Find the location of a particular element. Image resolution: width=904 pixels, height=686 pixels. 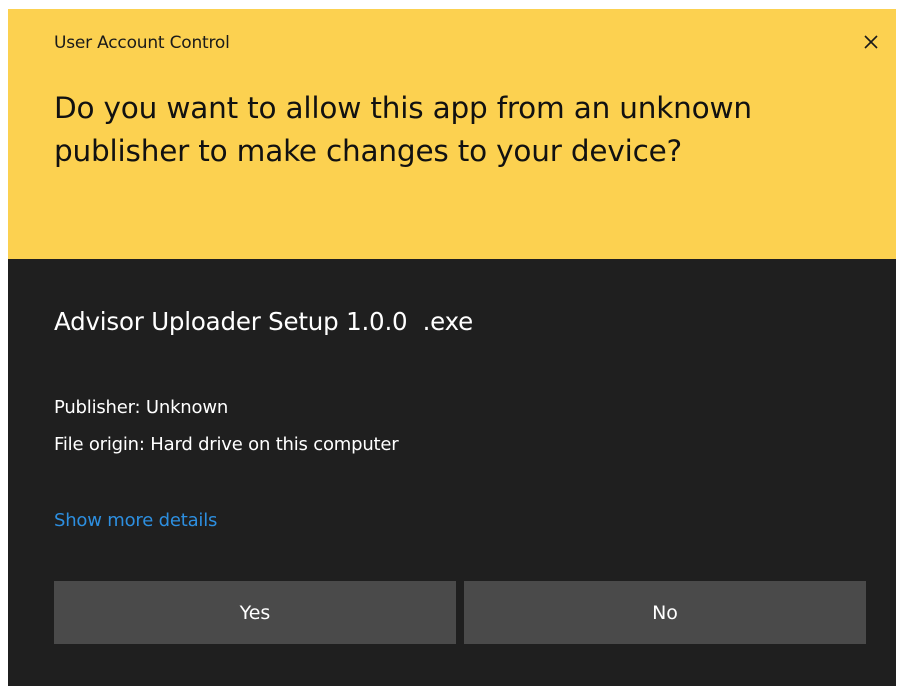

close-icon is located at coordinates (871, 42).